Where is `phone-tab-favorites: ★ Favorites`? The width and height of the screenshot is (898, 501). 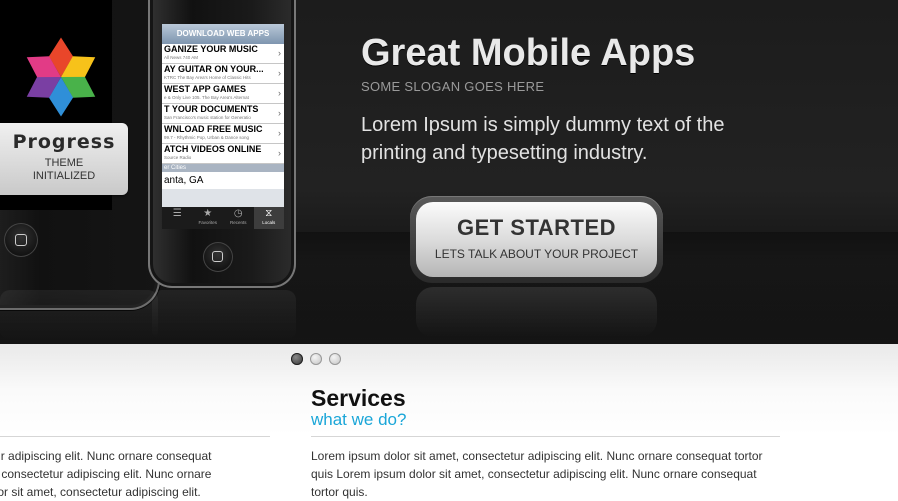
phone-tab-favorites: ★ Favorites is located at coordinates (208, 218).